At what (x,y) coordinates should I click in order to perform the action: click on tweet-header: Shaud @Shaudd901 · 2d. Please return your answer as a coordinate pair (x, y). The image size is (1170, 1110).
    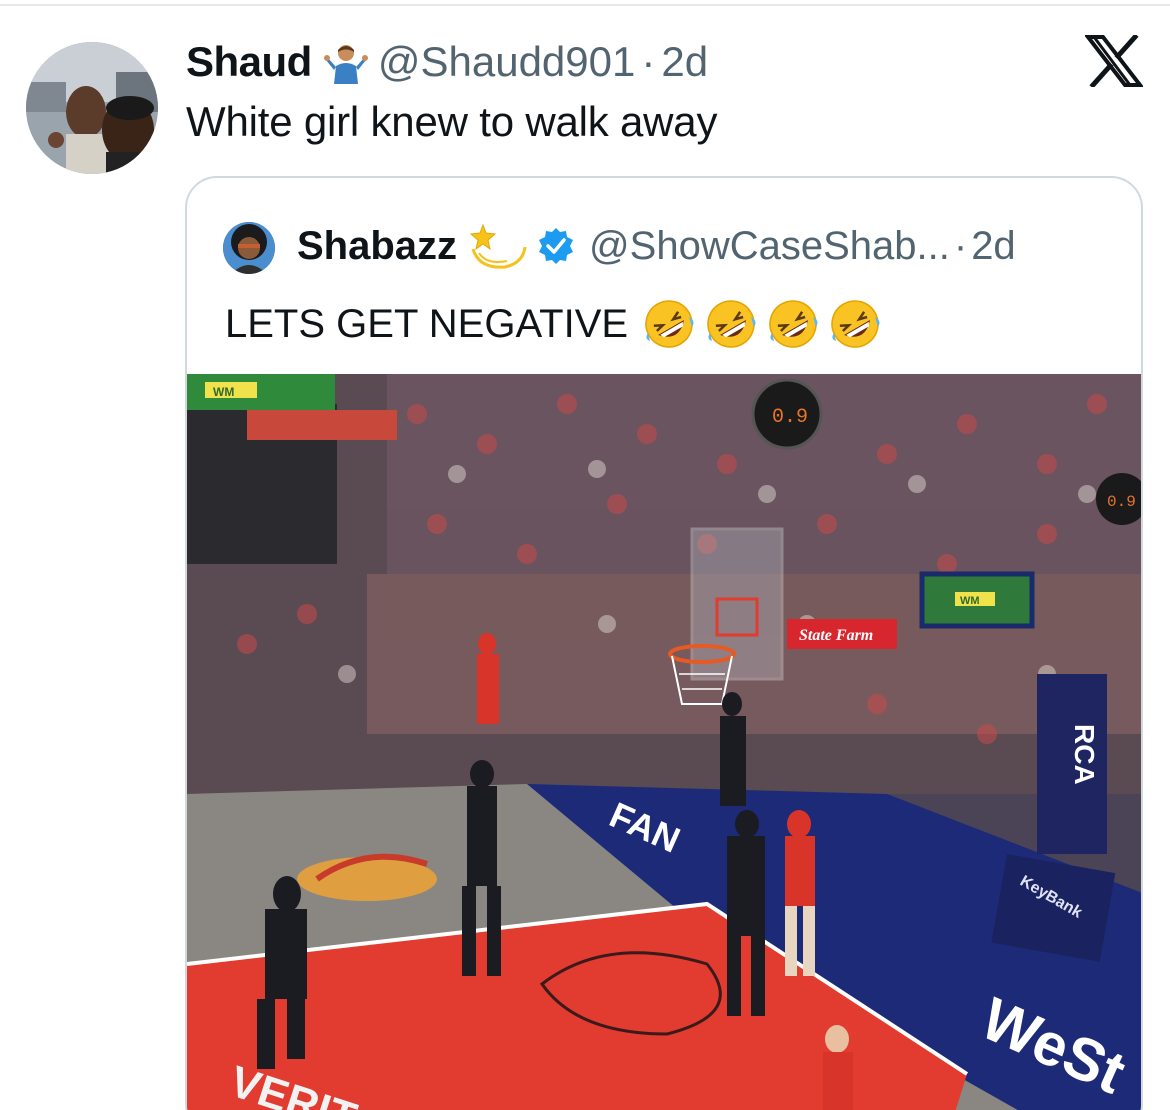
    Looking at the image, I should click on (447, 62).